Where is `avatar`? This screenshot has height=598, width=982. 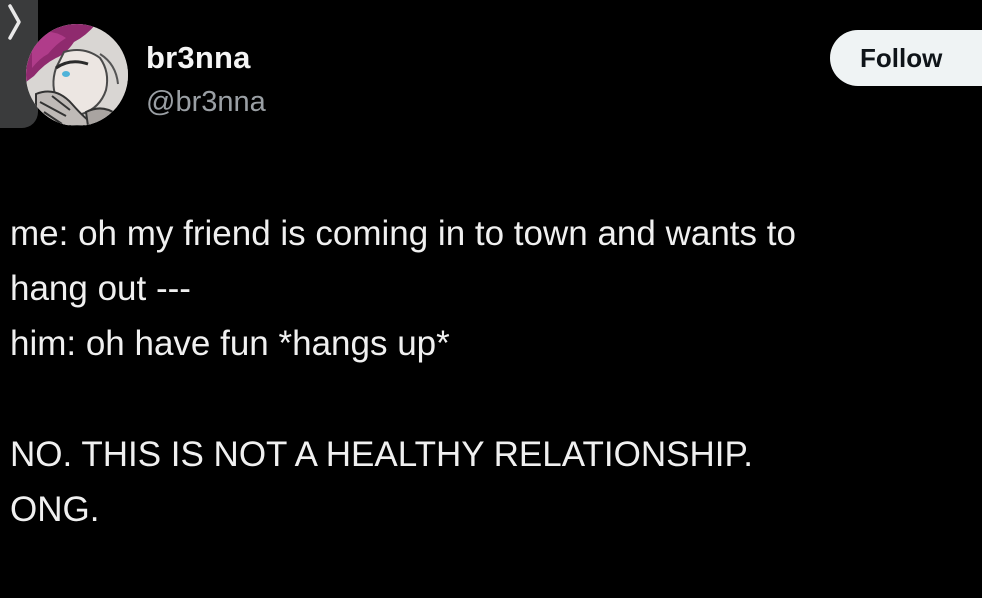 avatar is located at coordinates (77, 75).